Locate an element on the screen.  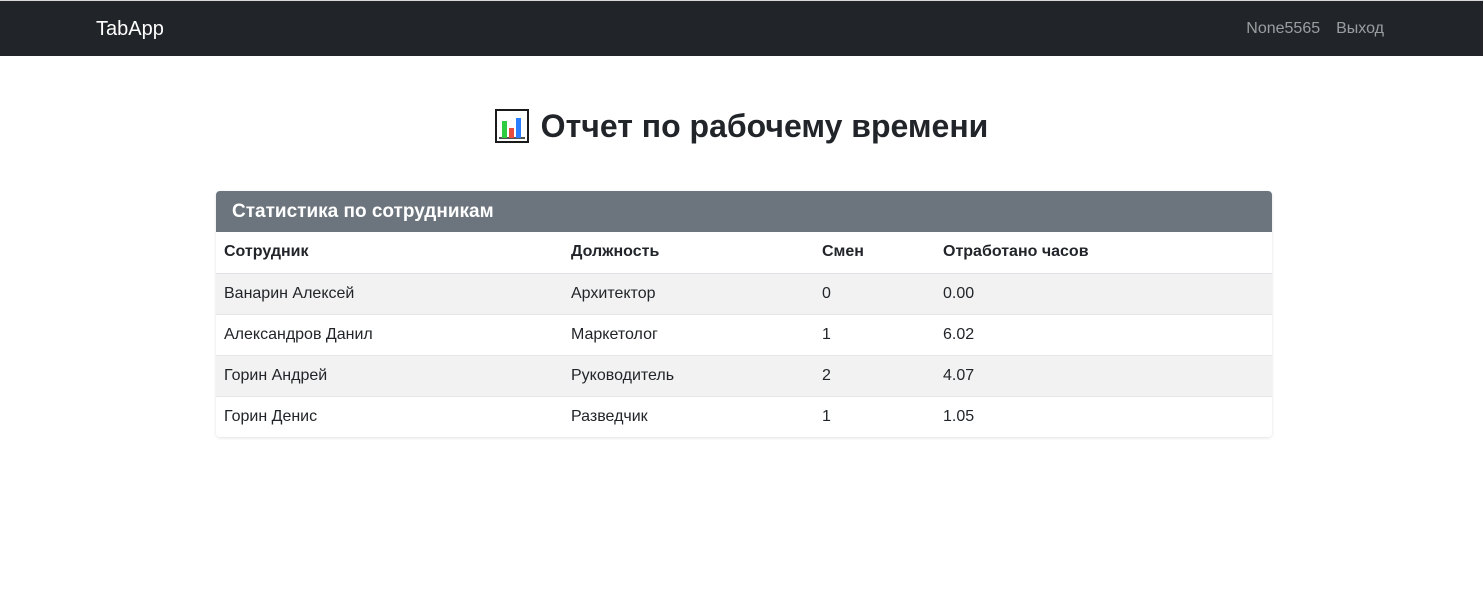
column-header-hours: Отработано часов is located at coordinates (1103, 253).